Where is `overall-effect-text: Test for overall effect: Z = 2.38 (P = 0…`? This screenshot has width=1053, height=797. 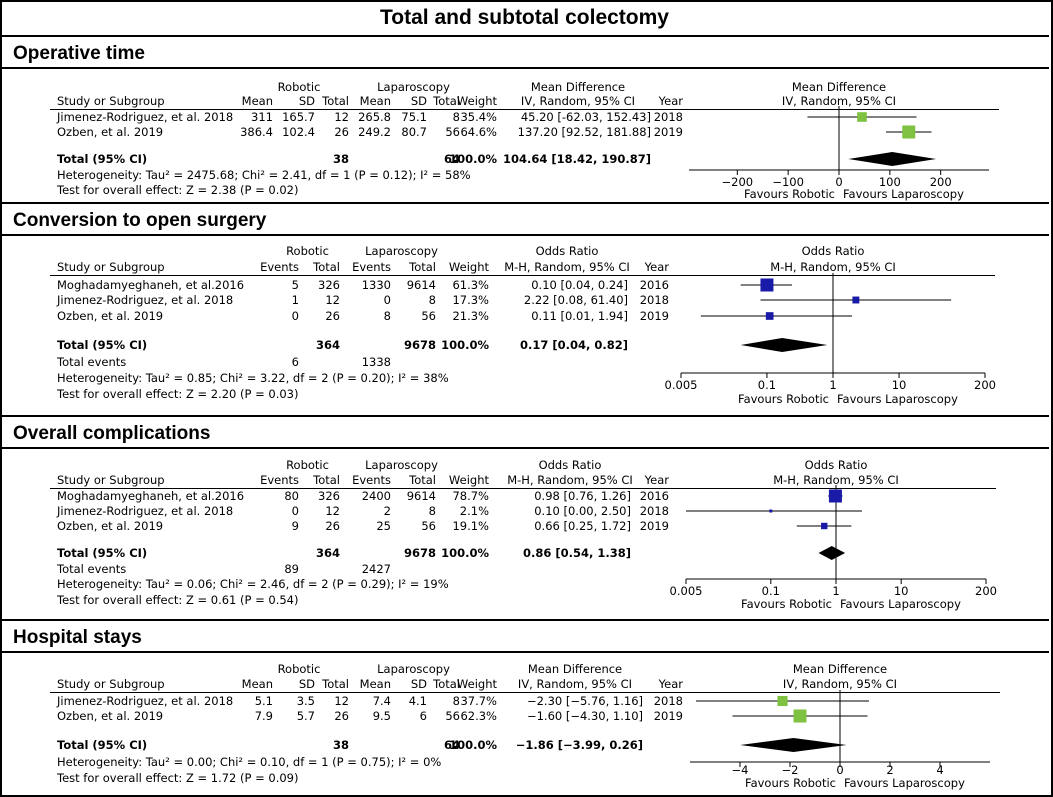 overall-effect-text: Test for overall effect: Z = 2.38 (P = 0… is located at coordinates (178, 190).